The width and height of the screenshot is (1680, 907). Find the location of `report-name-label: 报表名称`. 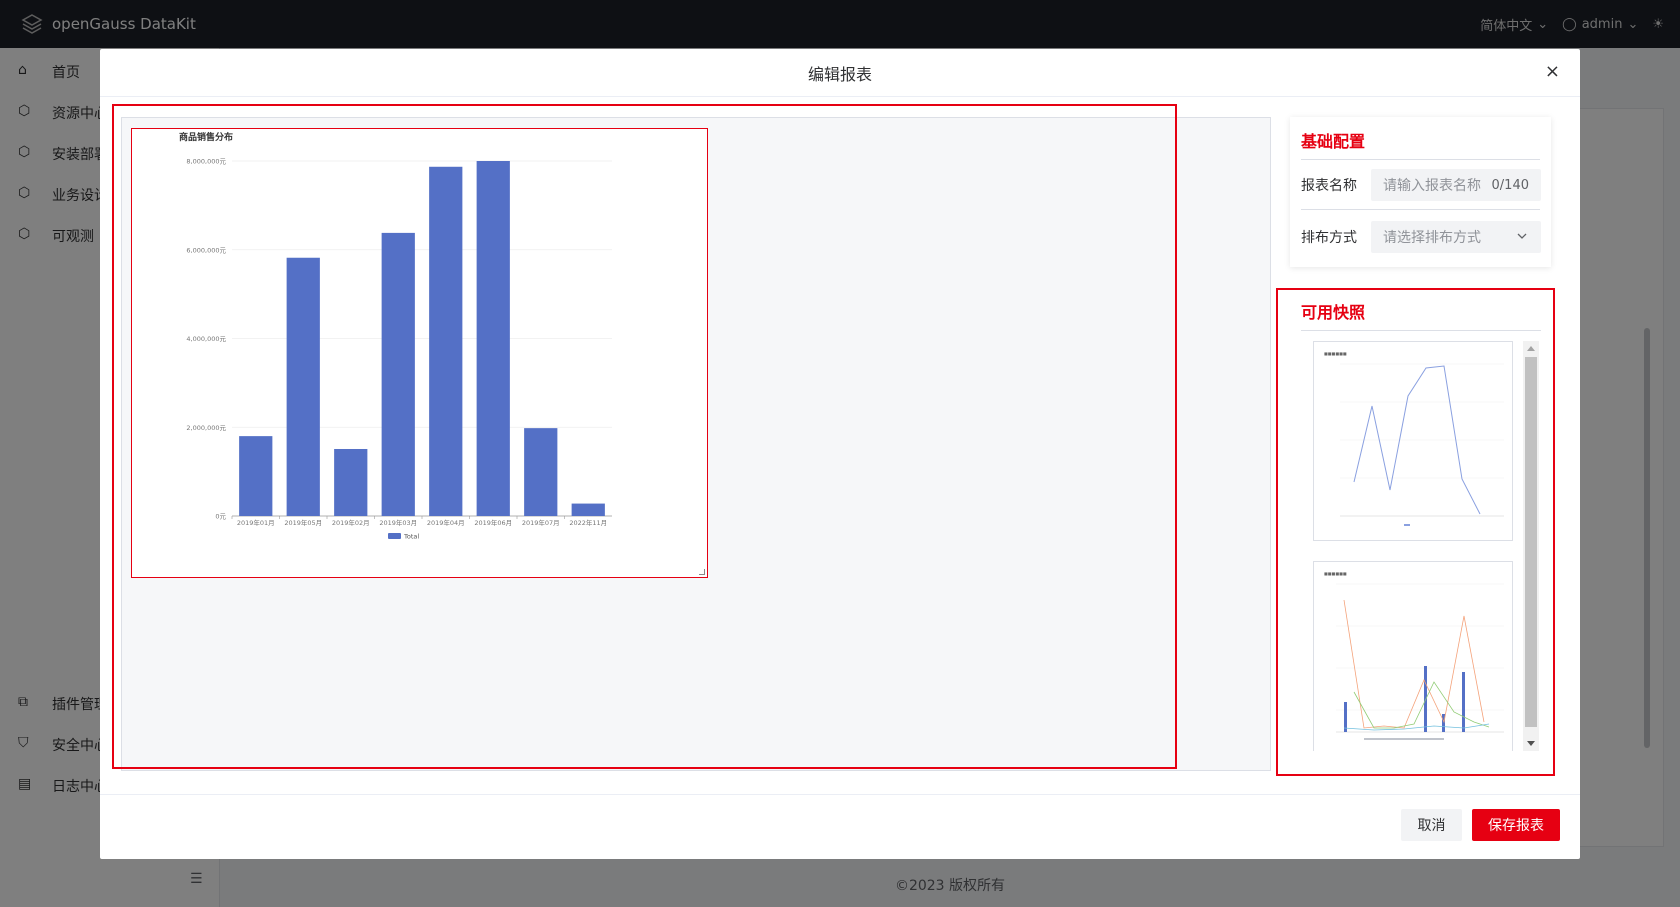

report-name-label: 报表名称 is located at coordinates (1329, 186).